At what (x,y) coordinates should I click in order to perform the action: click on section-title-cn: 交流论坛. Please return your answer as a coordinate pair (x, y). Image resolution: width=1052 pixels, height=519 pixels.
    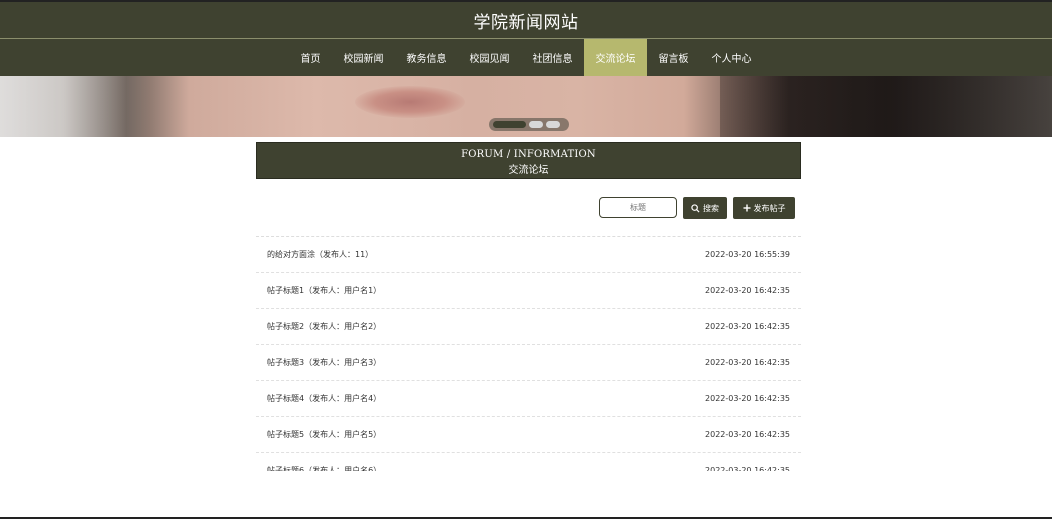
    Looking at the image, I should click on (528, 170).